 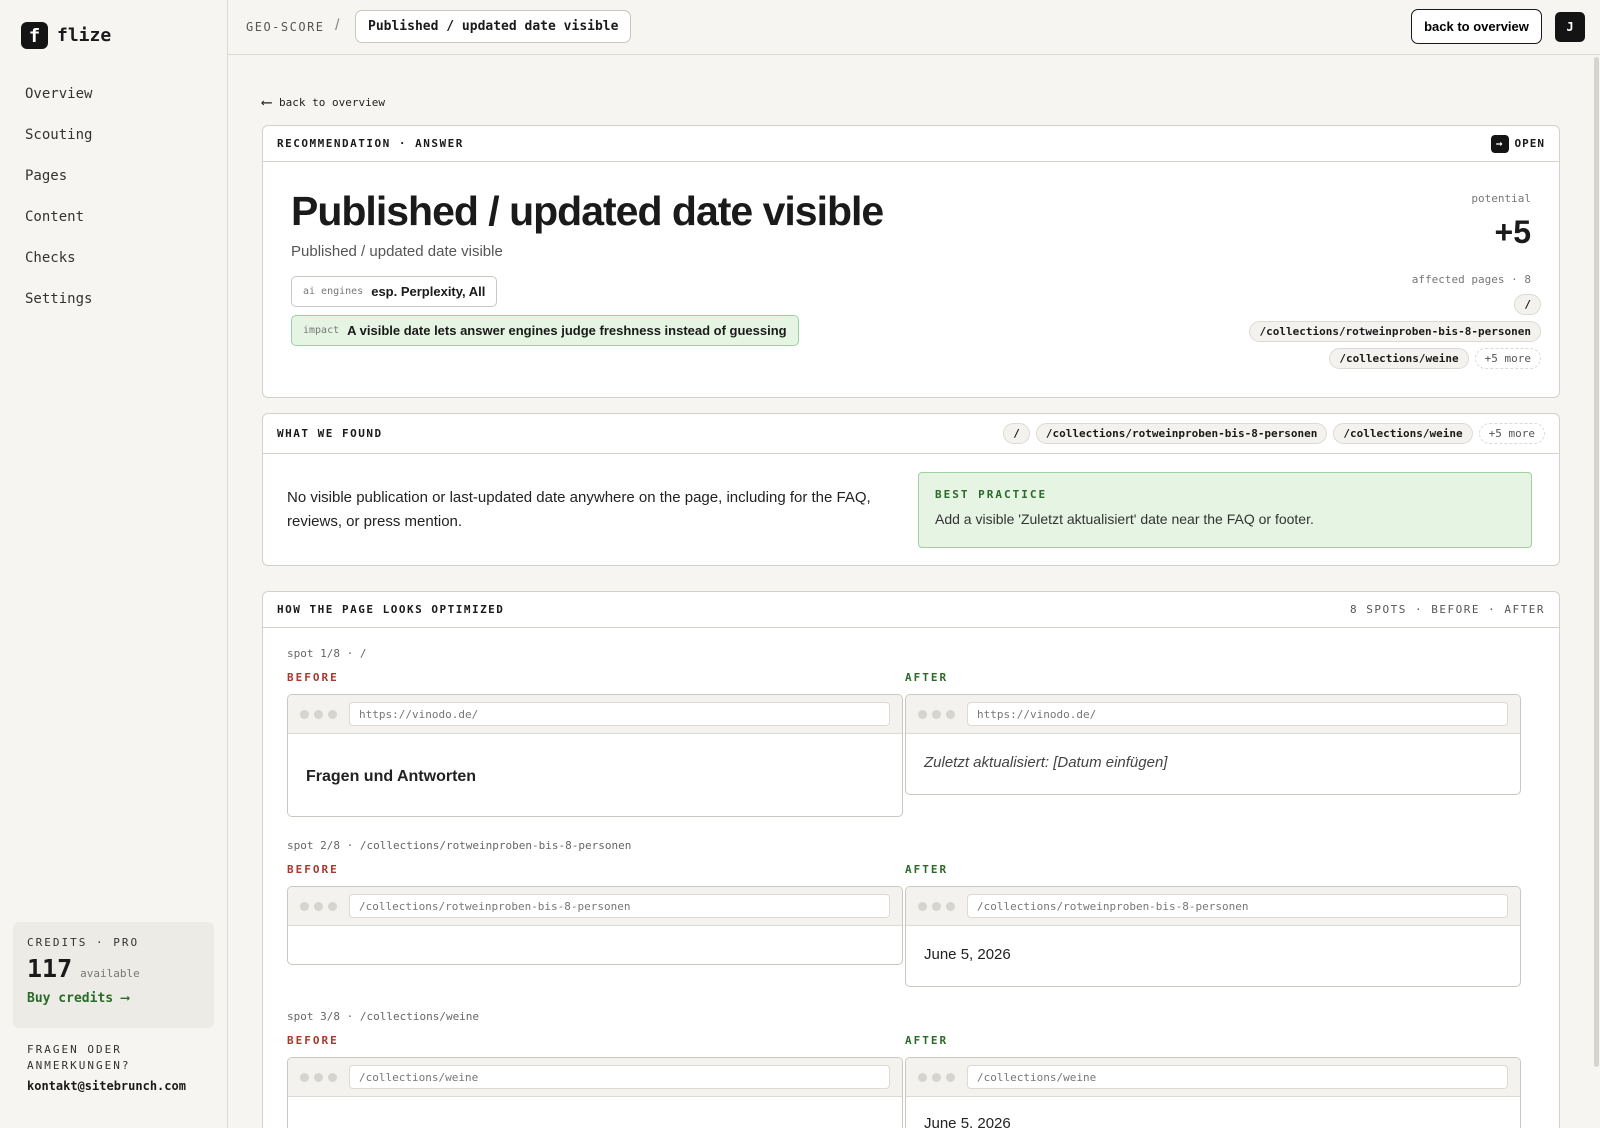 I want to click on status-badge: → OPEN, so click(x=1518, y=143).